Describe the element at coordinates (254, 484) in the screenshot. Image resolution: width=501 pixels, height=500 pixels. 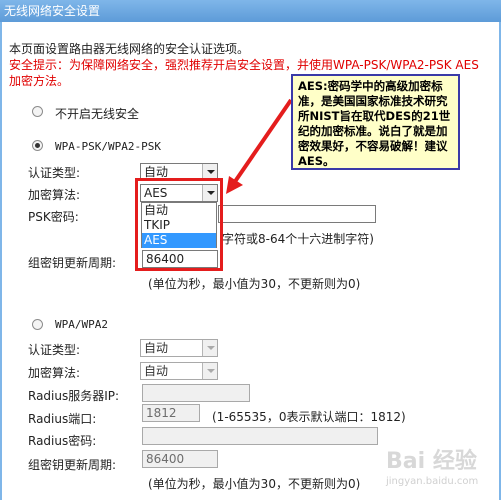
I see `wpa-group-key-hint: (单位为秒，最小值为30，不更新则为0)` at that location.